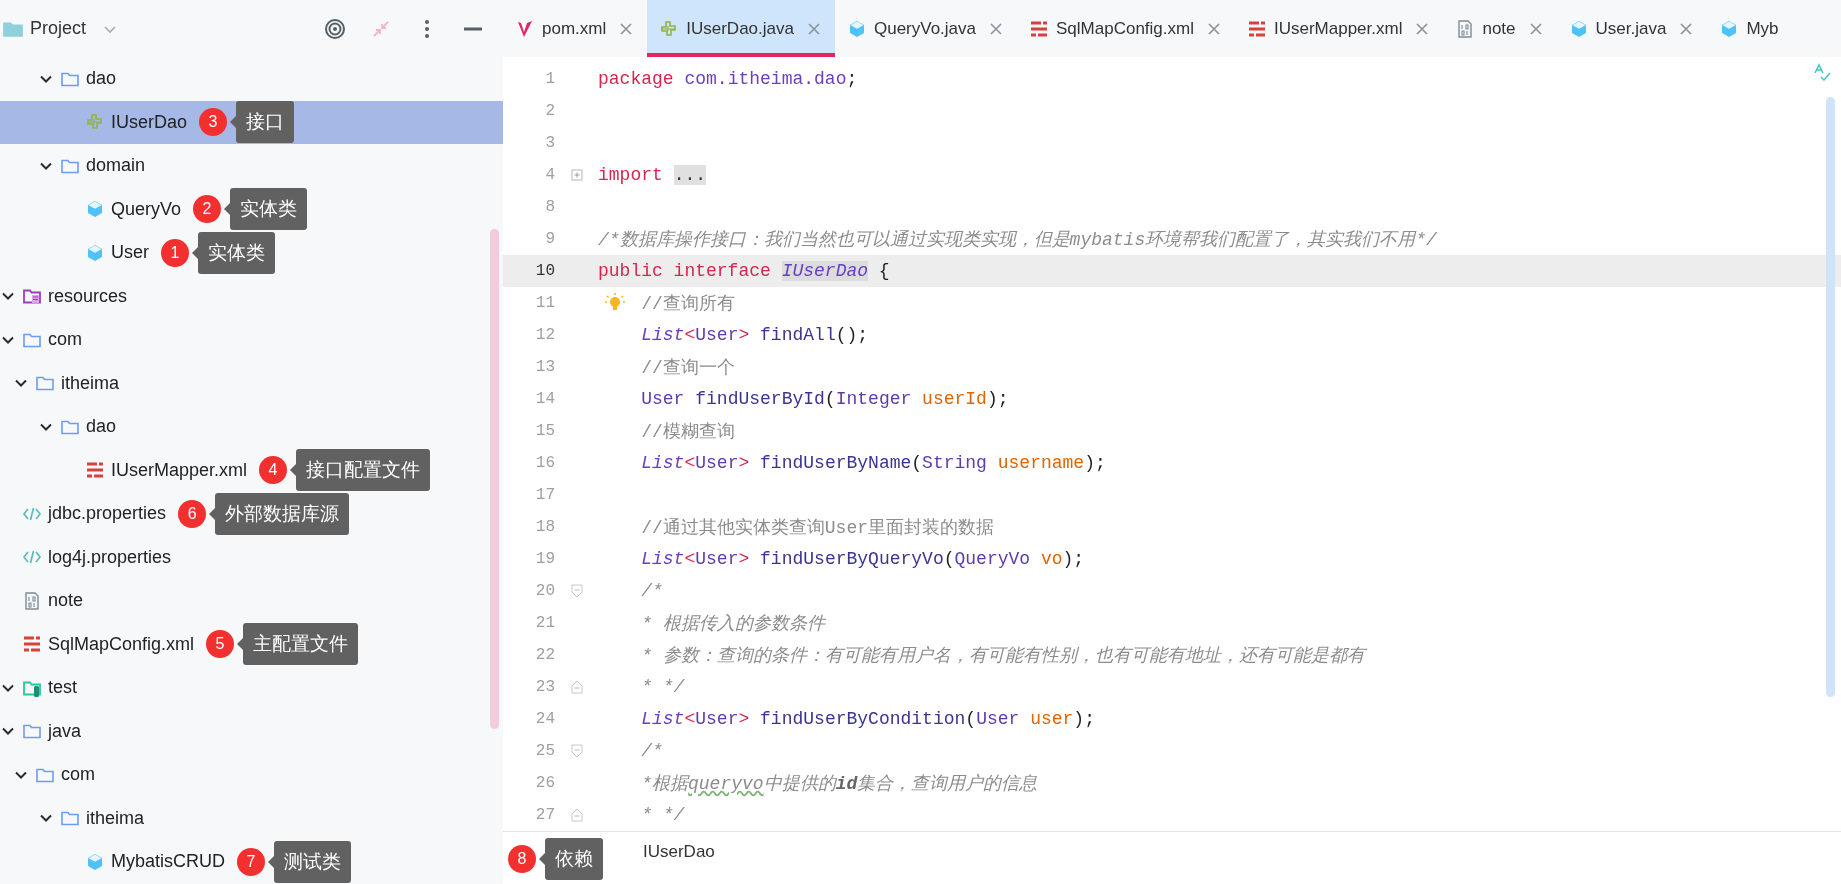 The height and width of the screenshot is (884, 1841). I want to click on tree-item: log4j.properties, so click(251, 557).